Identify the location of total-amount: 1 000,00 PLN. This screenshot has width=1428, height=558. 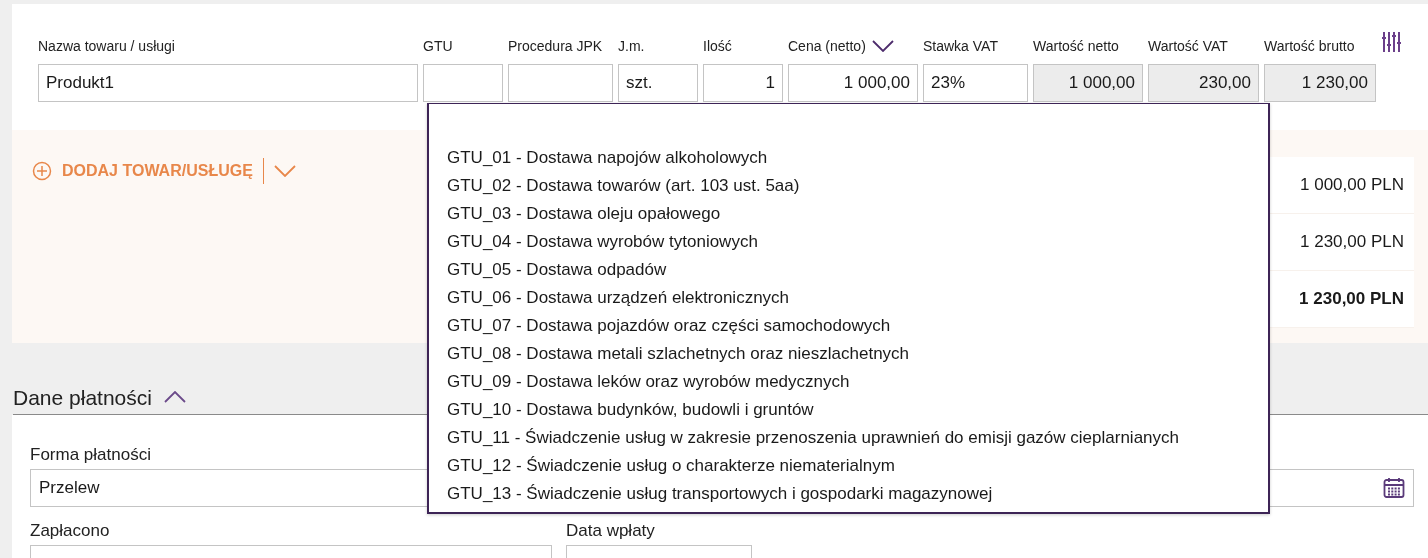
(1352, 185).